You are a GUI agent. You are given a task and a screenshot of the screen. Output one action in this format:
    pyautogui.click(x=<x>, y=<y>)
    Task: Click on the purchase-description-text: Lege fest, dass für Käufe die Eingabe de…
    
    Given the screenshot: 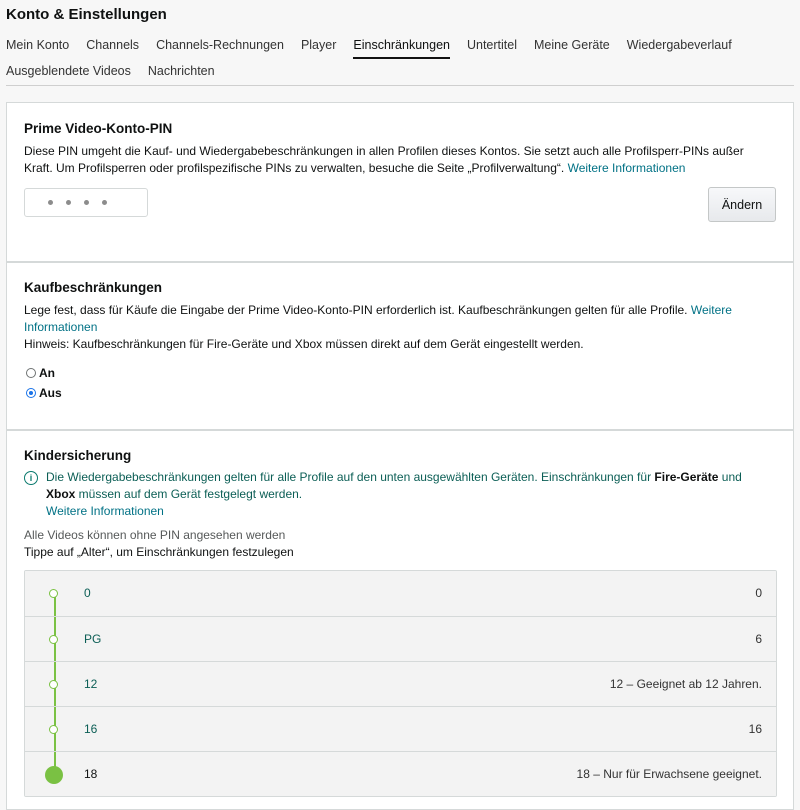 What is the action you would take?
    pyautogui.click(x=356, y=310)
    